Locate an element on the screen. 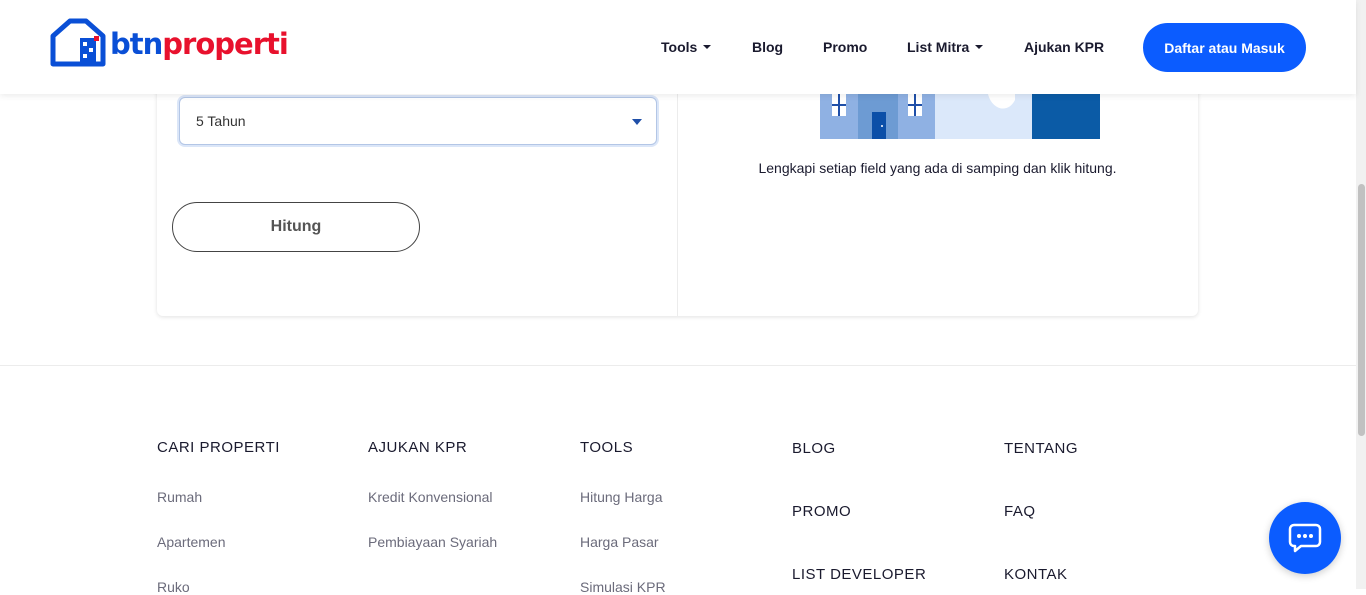 Image resolution: width=1366 pixels, height=595 pixels. nav-blog: Blog is located at coordinates (767, 47).